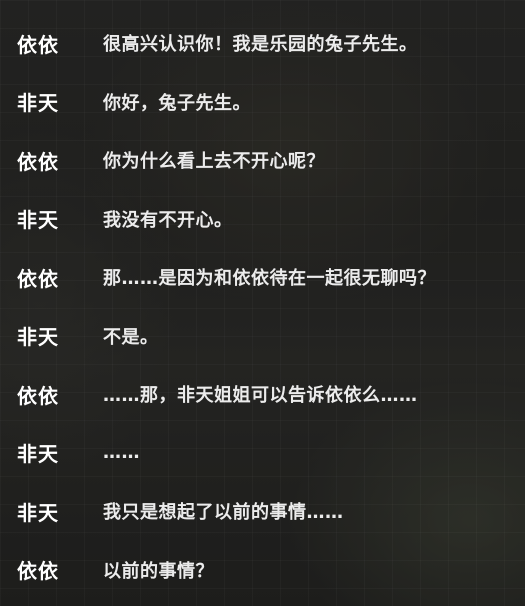  I want to click on dialogue-entry: 依依 以前的事情？, so click(262, 570).